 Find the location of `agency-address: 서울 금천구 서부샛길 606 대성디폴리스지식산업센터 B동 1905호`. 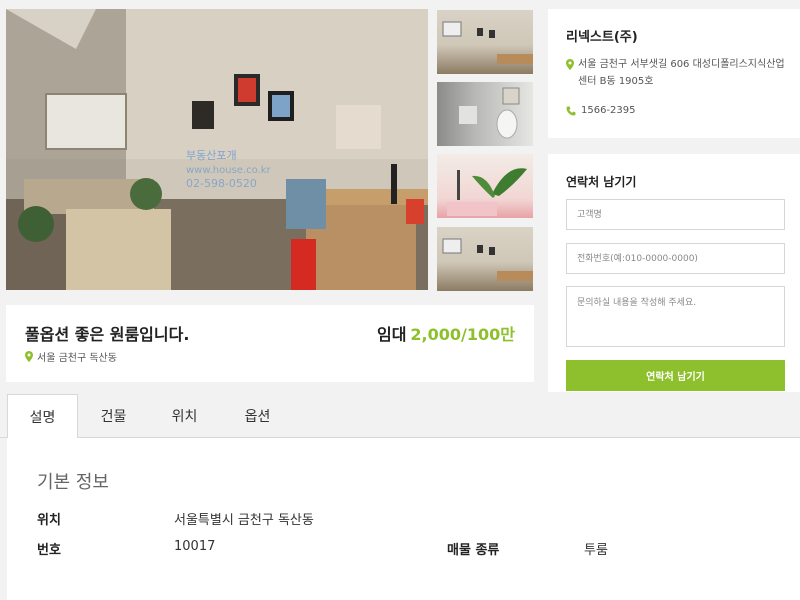

agency-address: 서울 금천구 서부샛길 606 대성디폴리스지식산업센터 B동 1905호 is located at coordinates (678, 73).